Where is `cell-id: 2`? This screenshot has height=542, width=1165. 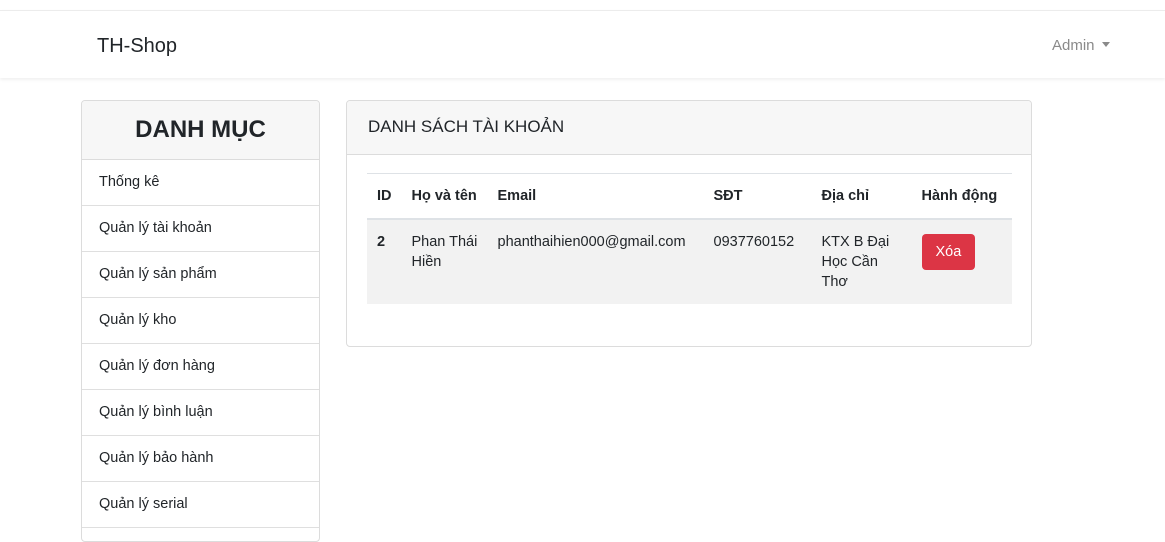
cell-id: 2 is located at coordinates (384, 261).